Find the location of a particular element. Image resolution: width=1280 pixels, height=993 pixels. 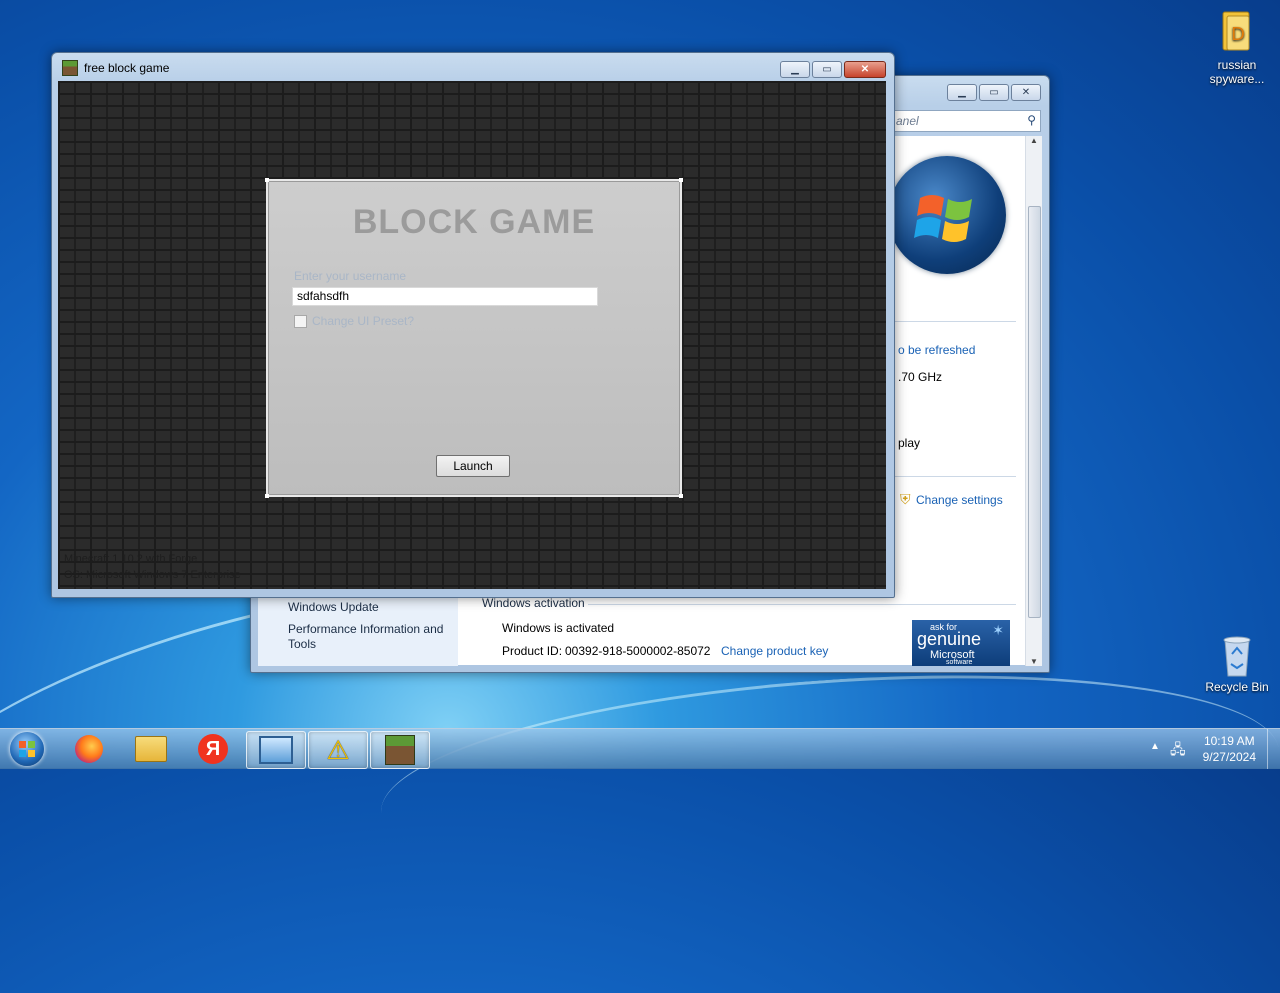

taskbar-minecraft is located at coordinates (400, 750).